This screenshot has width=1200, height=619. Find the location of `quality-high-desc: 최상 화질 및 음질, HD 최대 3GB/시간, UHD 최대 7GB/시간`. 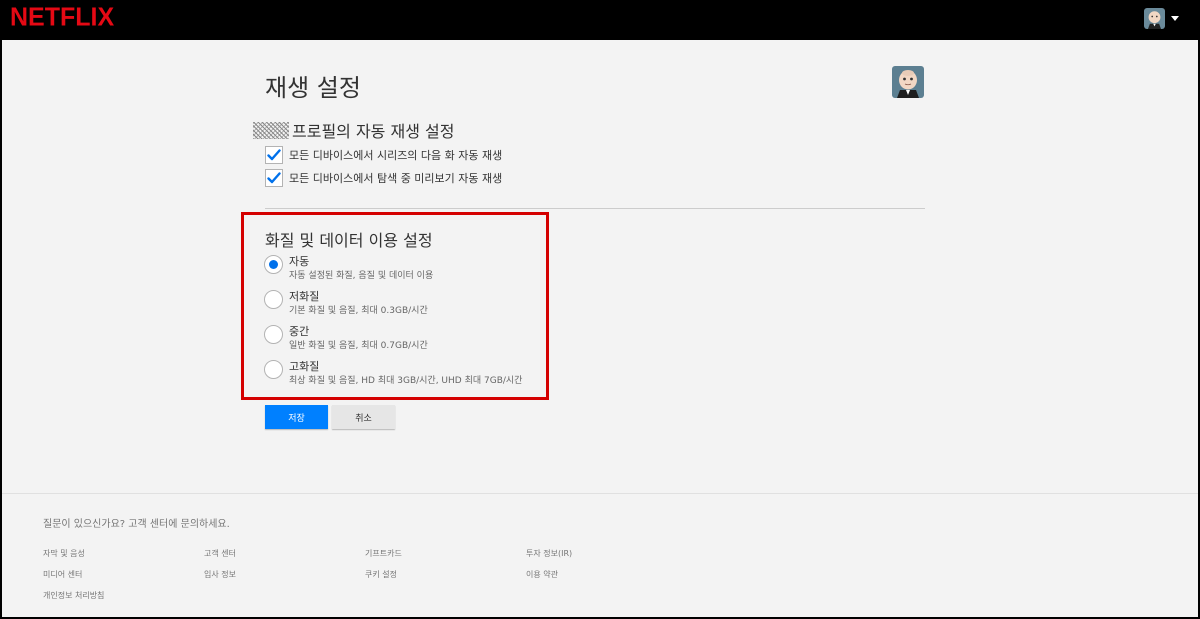

quality-high-desc: 최상 화질 및 음질, HD 최대 3GB/시간, UHD 최대 7GB/시간 is located at coordinates (406, 381).